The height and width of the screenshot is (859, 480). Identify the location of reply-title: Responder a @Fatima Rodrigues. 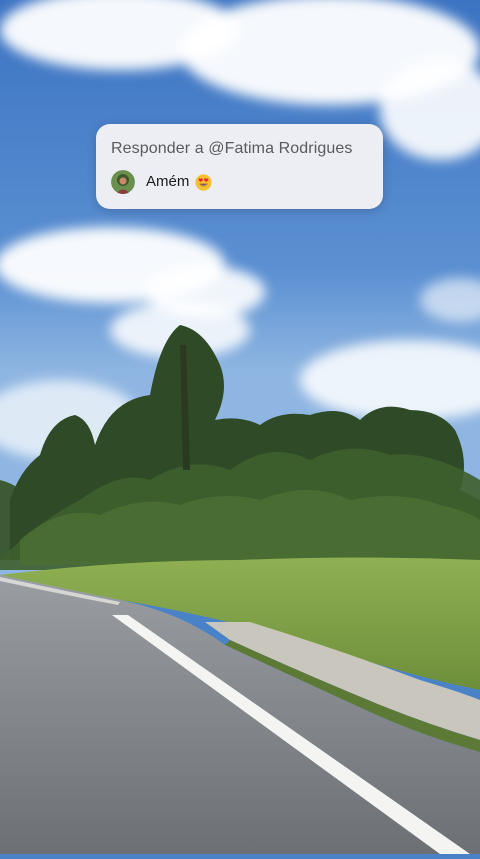
(232, 148).